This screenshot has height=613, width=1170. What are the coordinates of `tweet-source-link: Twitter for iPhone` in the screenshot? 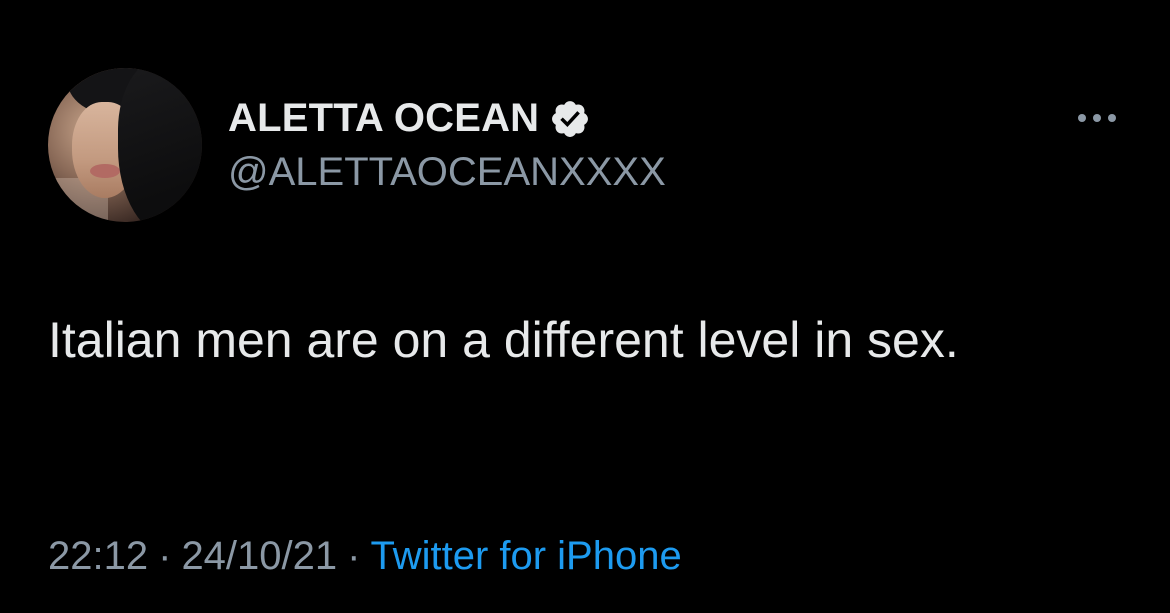 It's located at (525, 556).